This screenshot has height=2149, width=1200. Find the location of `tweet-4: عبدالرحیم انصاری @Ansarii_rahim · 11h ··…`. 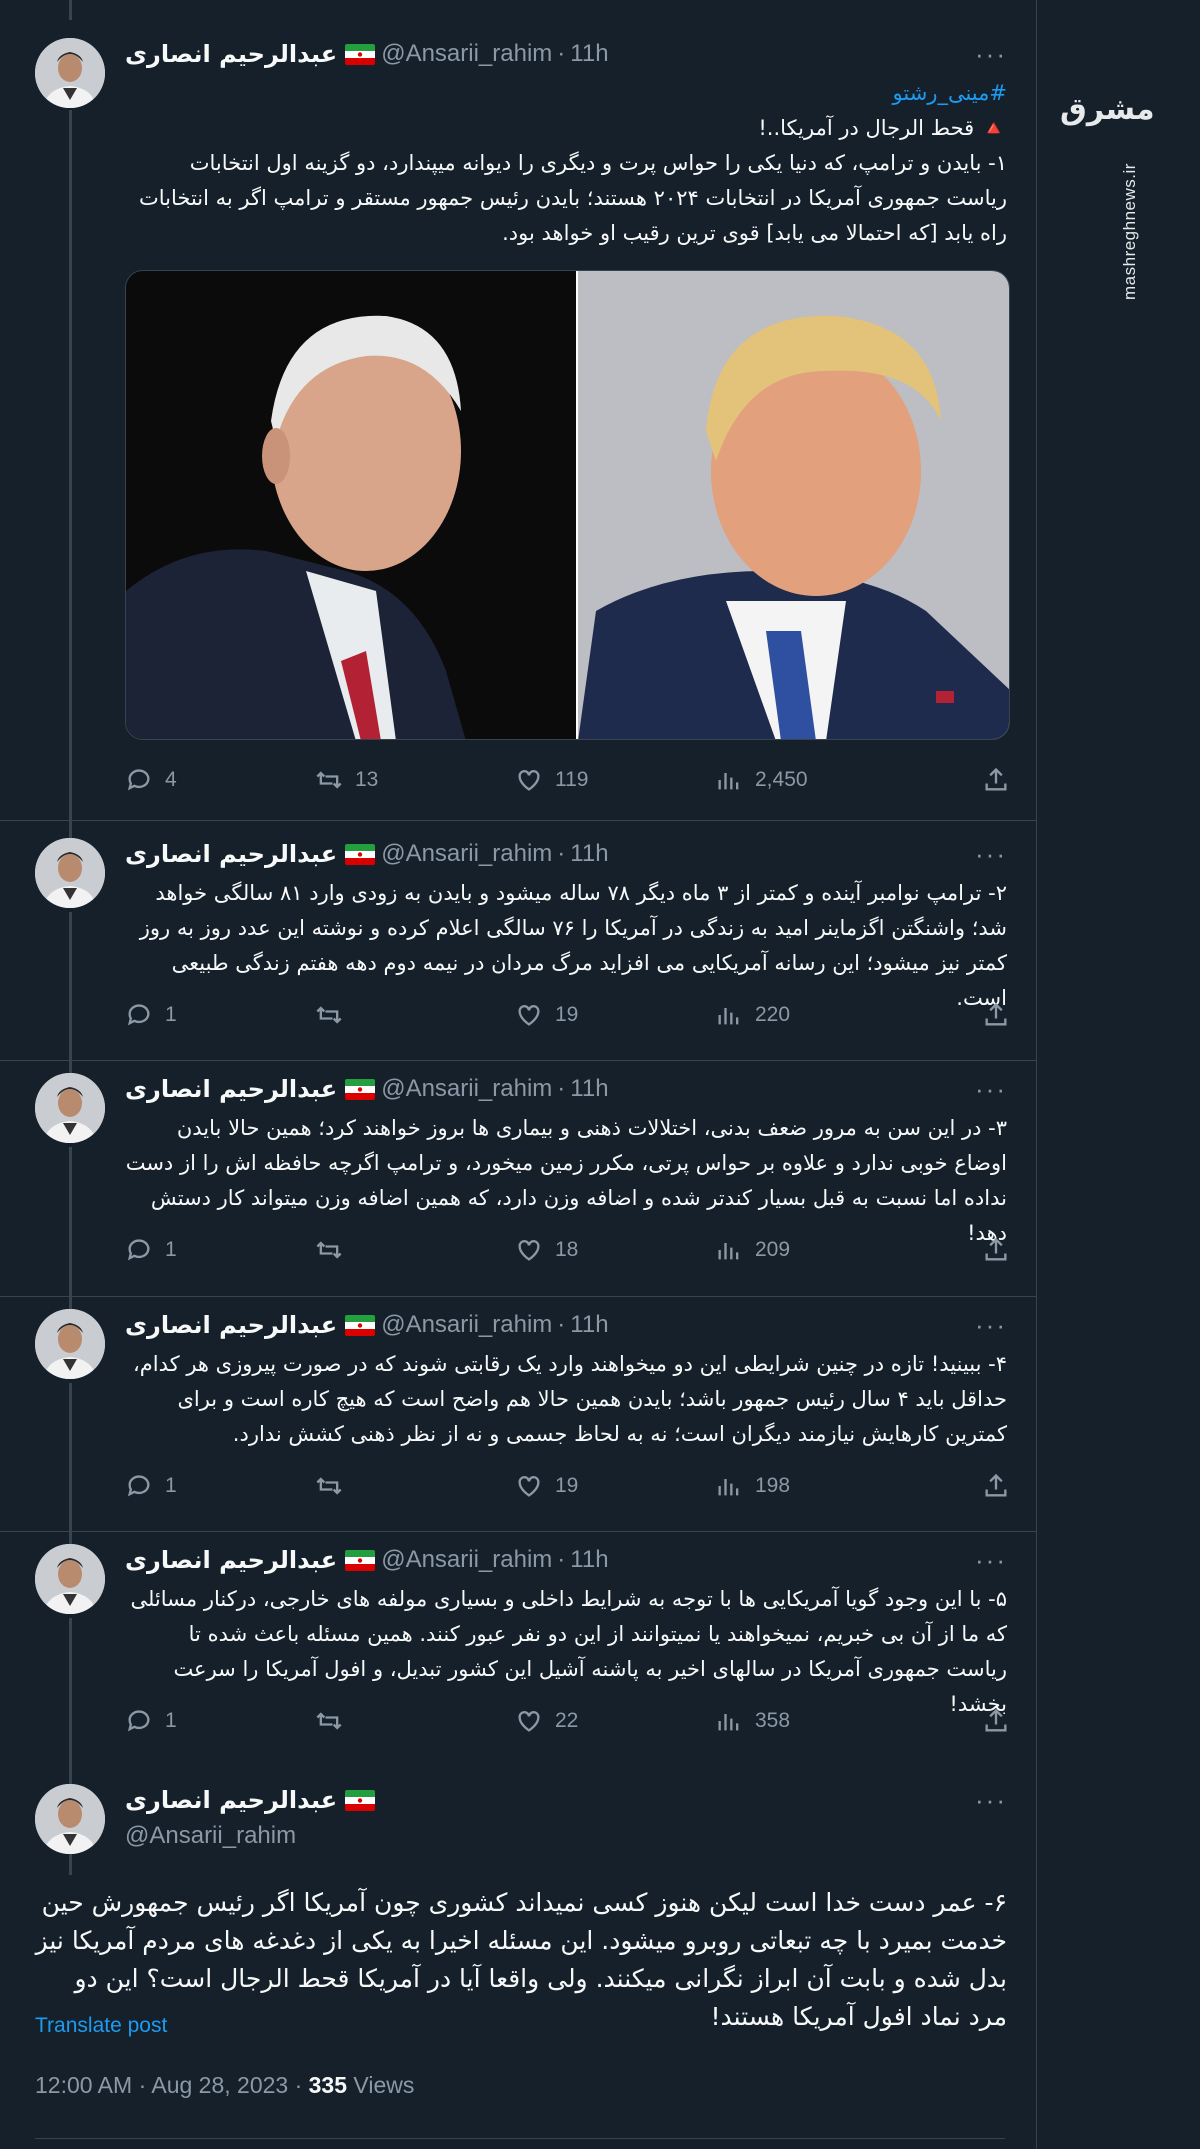

tweet-4: عبدالرحیم انصاری @Ansarii_rahim · 11h ··… is located at coordinates (518, 1411).